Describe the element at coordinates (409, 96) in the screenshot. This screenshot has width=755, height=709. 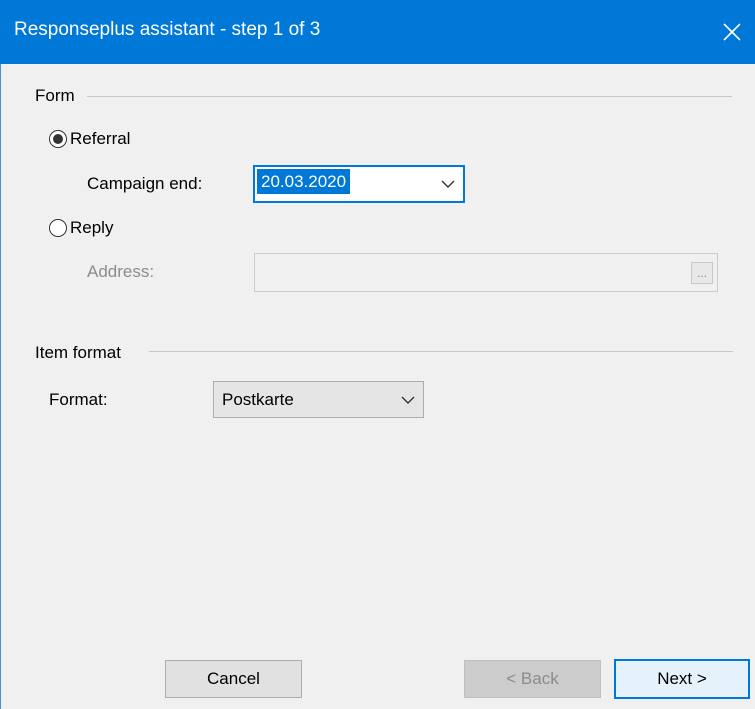
I see `form-group-divider` at that location.